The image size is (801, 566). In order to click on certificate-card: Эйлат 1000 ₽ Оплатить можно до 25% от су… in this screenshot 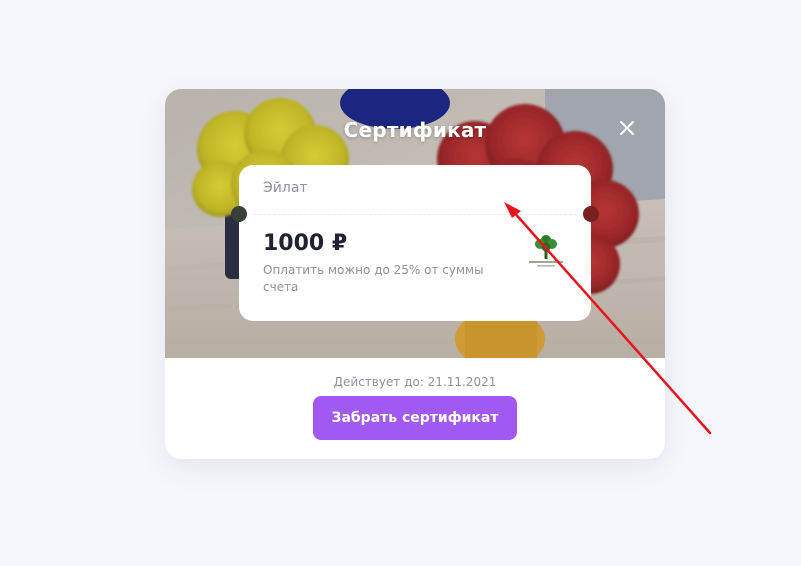, I will do `click(415, 243)`.